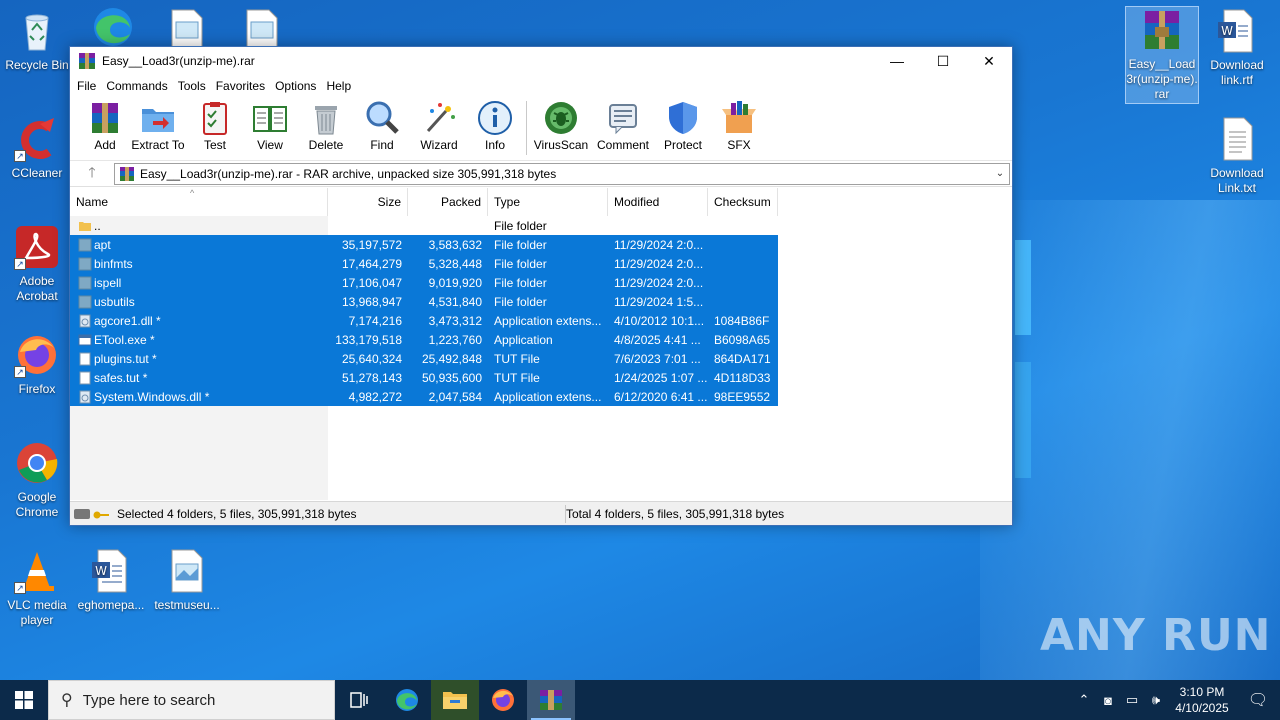 The image size is (1280, 720). What do you see at coordinates (1162, 55) in the screenshot?
I see `desktop-icon-rar-archive: Easy__Load3r(unzip-me).rar` at bounding box center [1162, 55].